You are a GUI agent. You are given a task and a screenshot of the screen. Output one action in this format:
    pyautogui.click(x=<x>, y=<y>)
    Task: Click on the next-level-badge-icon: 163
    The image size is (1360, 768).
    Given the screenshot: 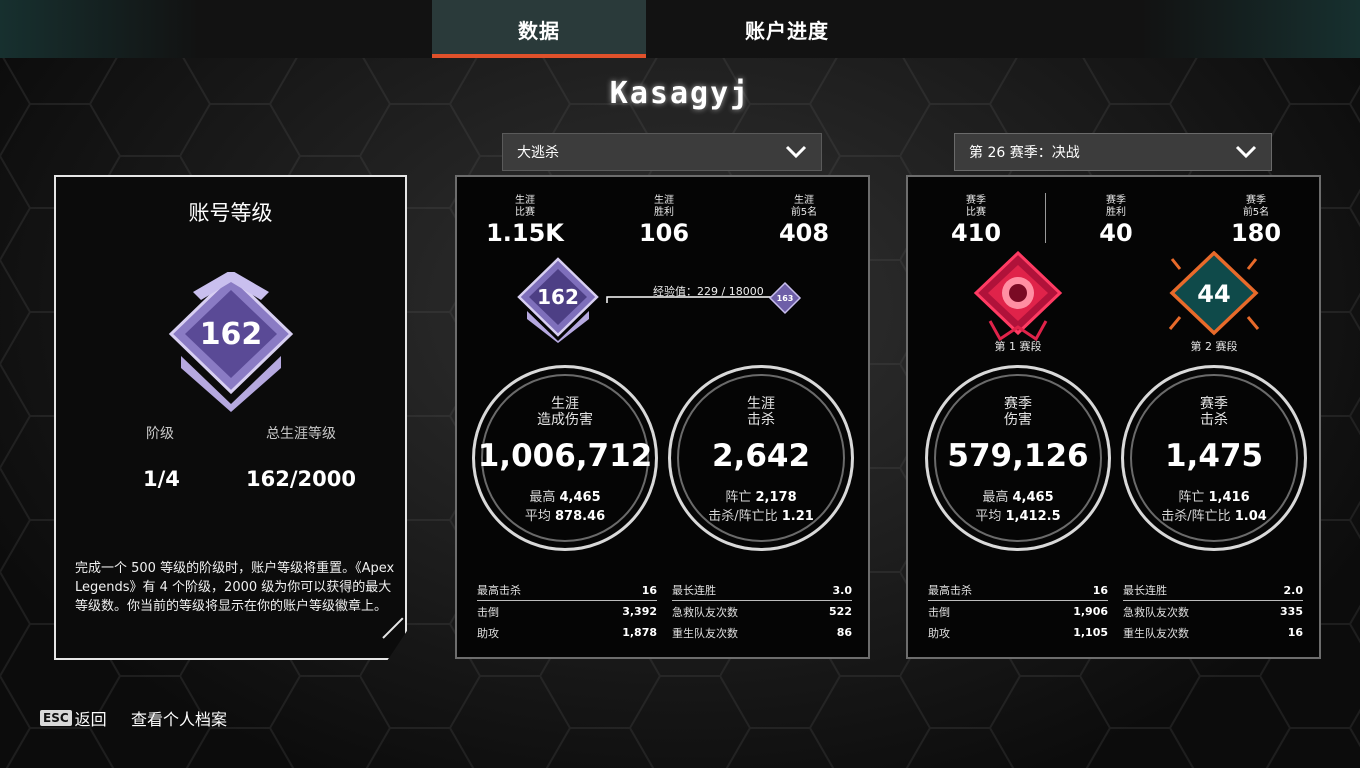 What is the action you would take?
    pyautogui.click(x=785, y=298)
    